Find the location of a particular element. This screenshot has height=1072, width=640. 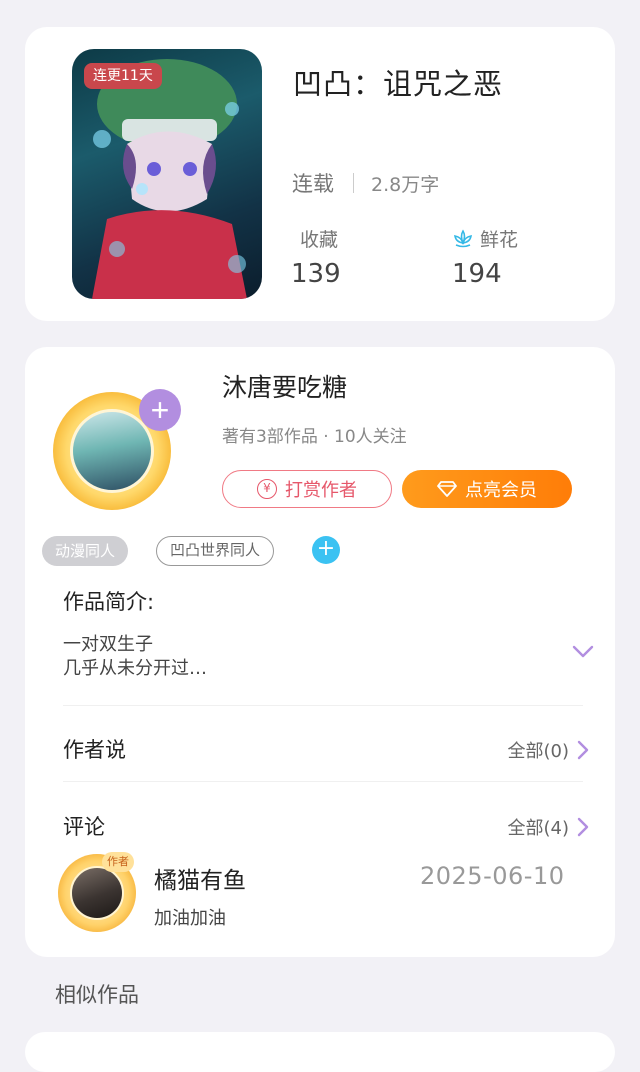

diamond-icon is located at coordinates (447, 489).